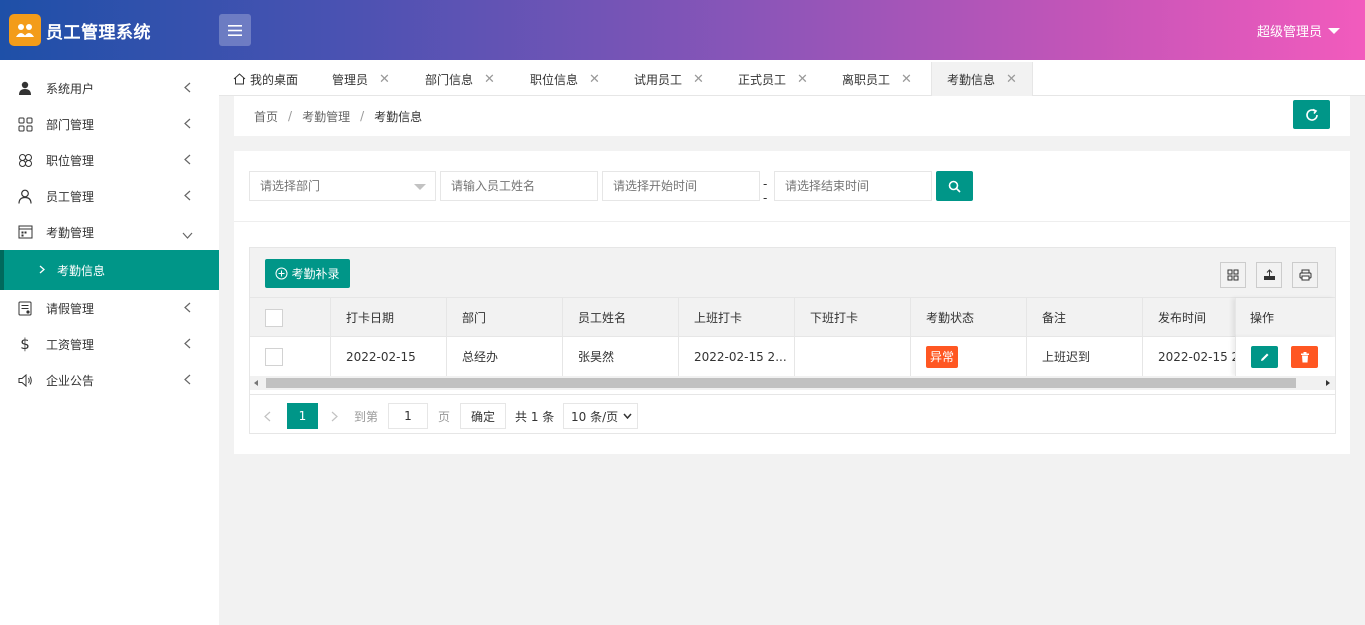 The height and width of the screenshot is (625, 1365). I want to click on horizontal-scrollbar, so click(792, 383).